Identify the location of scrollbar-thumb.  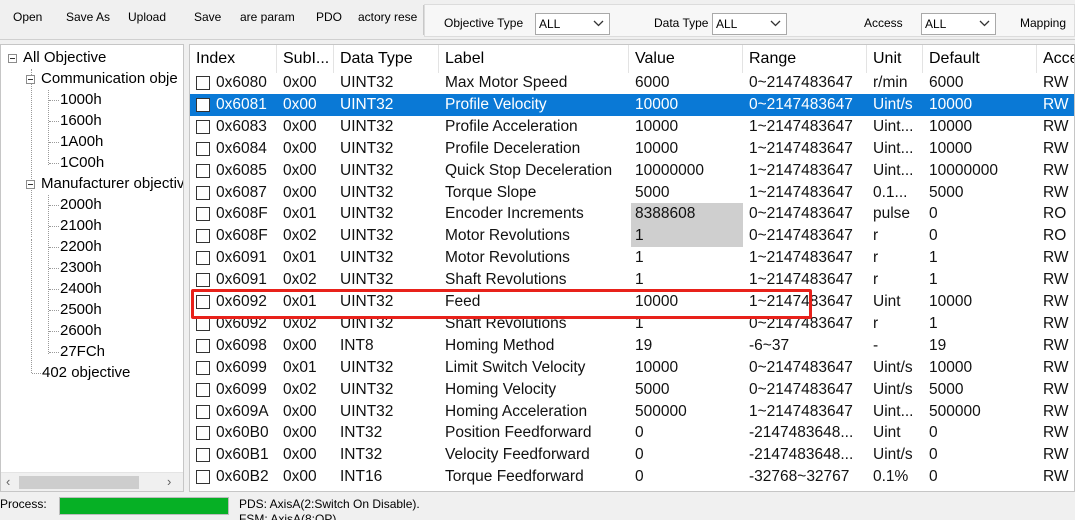
(79, 482).